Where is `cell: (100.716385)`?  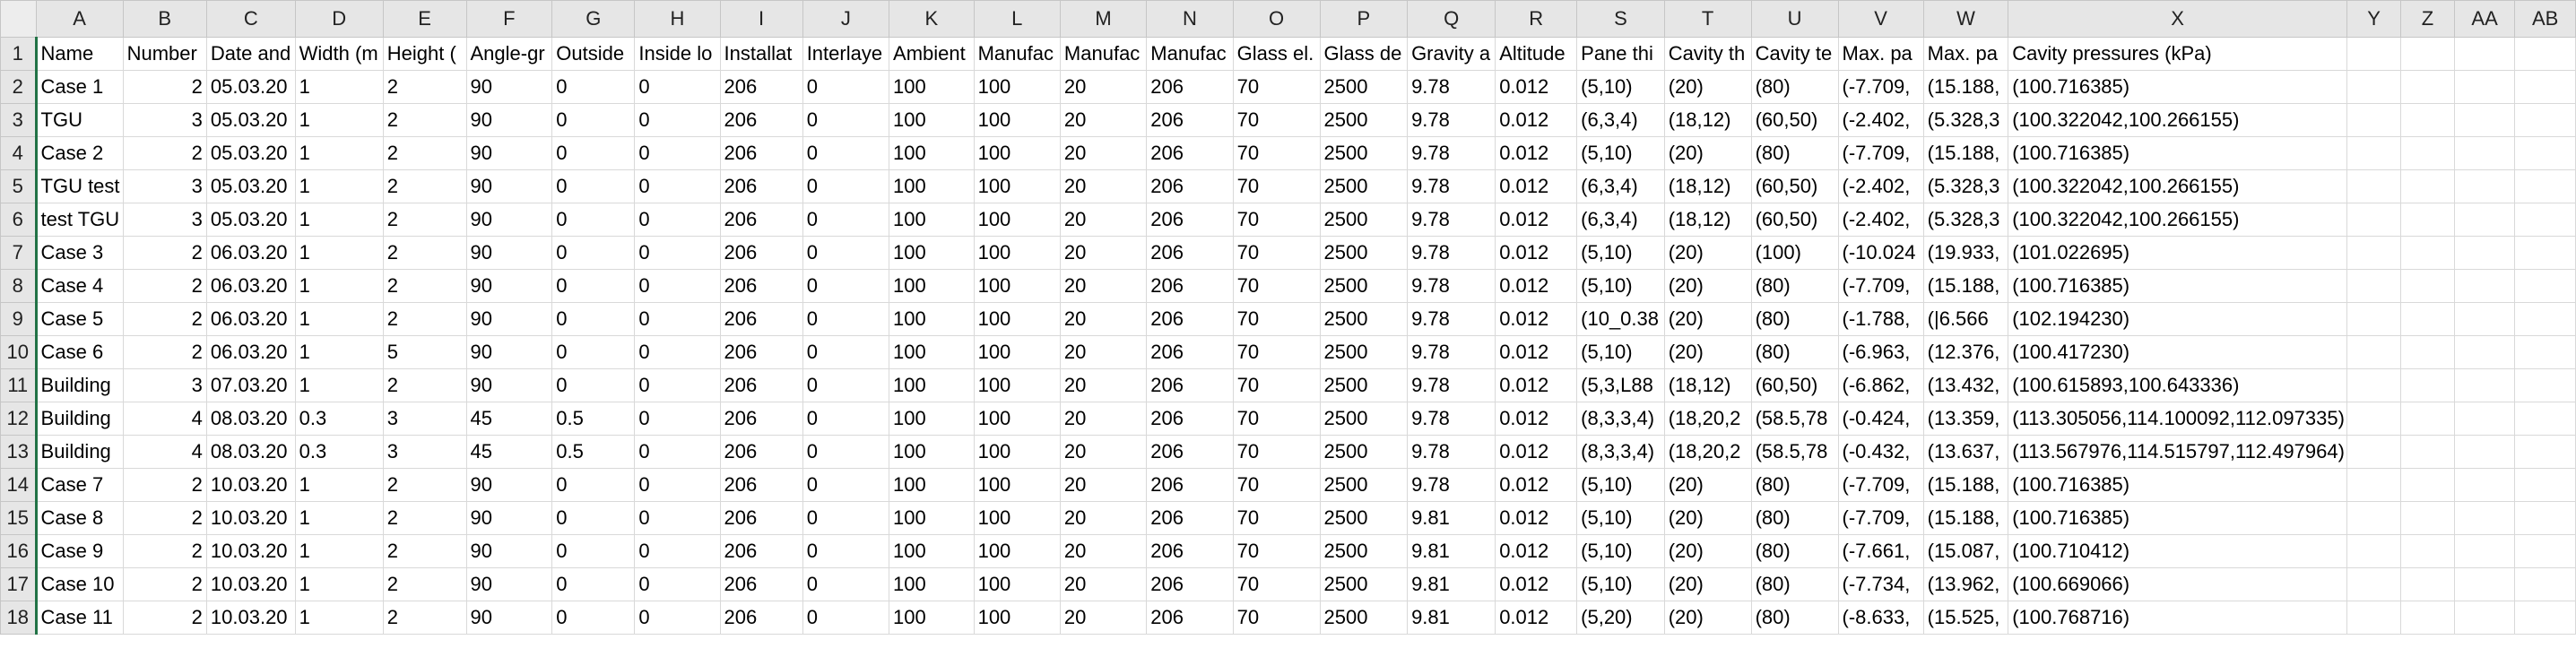 cell: (100.716385) is located at coordinates (2177, 87).